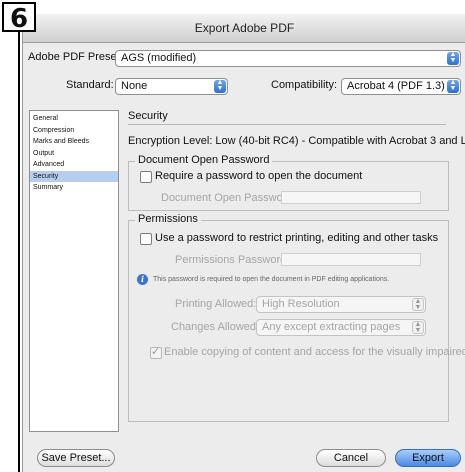 The height and width of the screenshot is (472, 465). Describe the element at coordinates (74, 119) in the screenshot. I see `sidebar-item-general: General` at that location.